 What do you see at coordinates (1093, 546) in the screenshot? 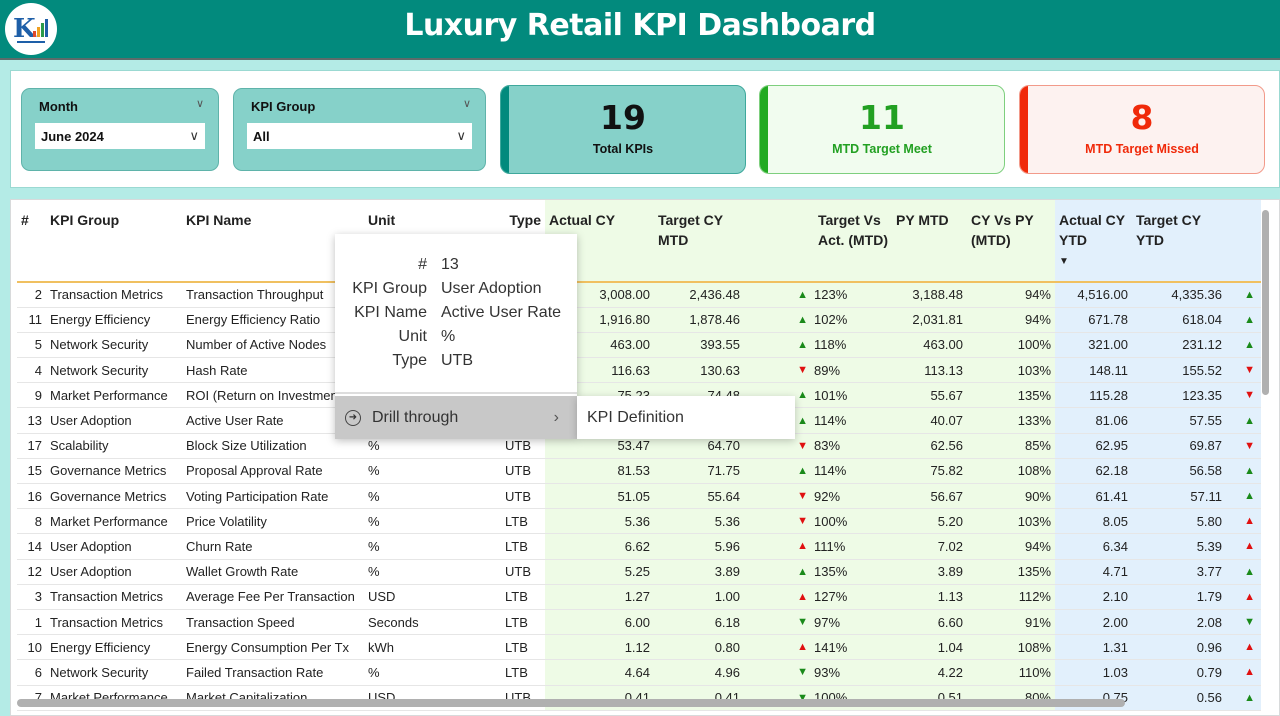
I see `actual-cy-ytd-cell: 6.34` at bounding box center [1093, 546].